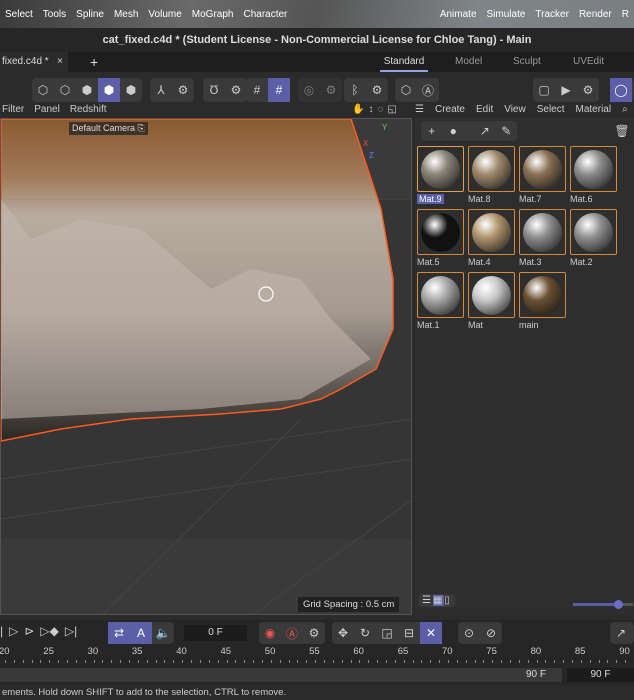 This screenshot has height=700, width=634. What do you see at coordinates (1, 631) in the screenshot?
I see `pause-icon: |` at bounding box center [1, 631].